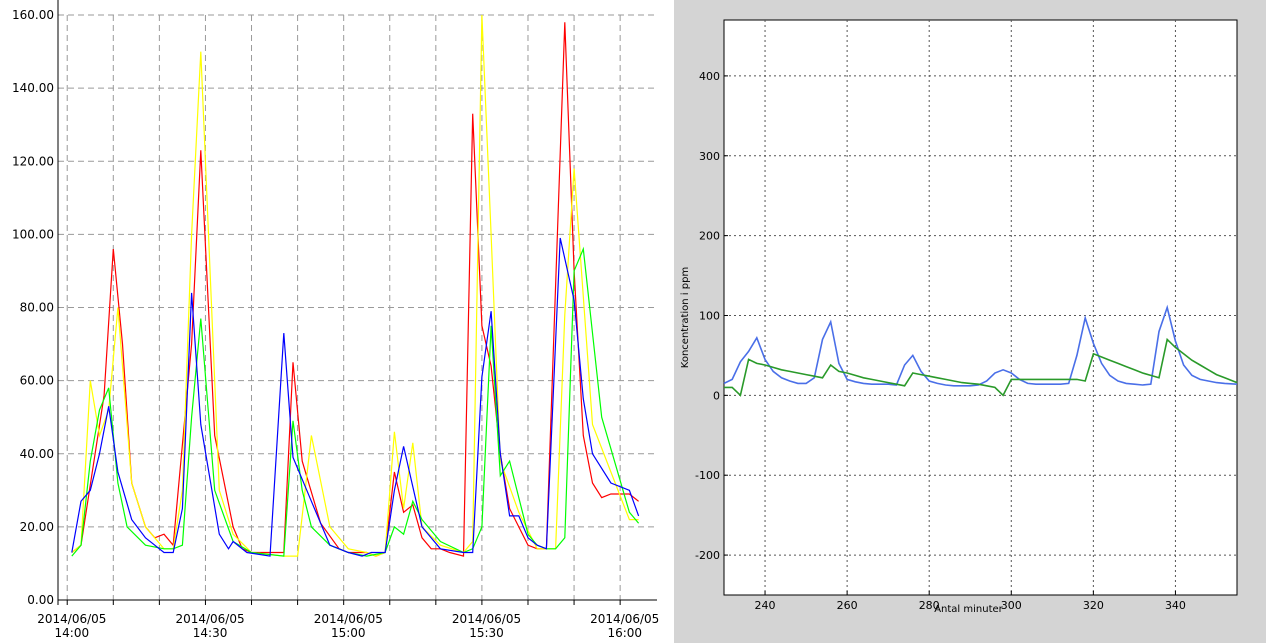 This screenshot has width=1266, height=643. Describe the element at coordinates (33, 88) in the screenshot. I see `y-tick-label: 140.00` at that location.